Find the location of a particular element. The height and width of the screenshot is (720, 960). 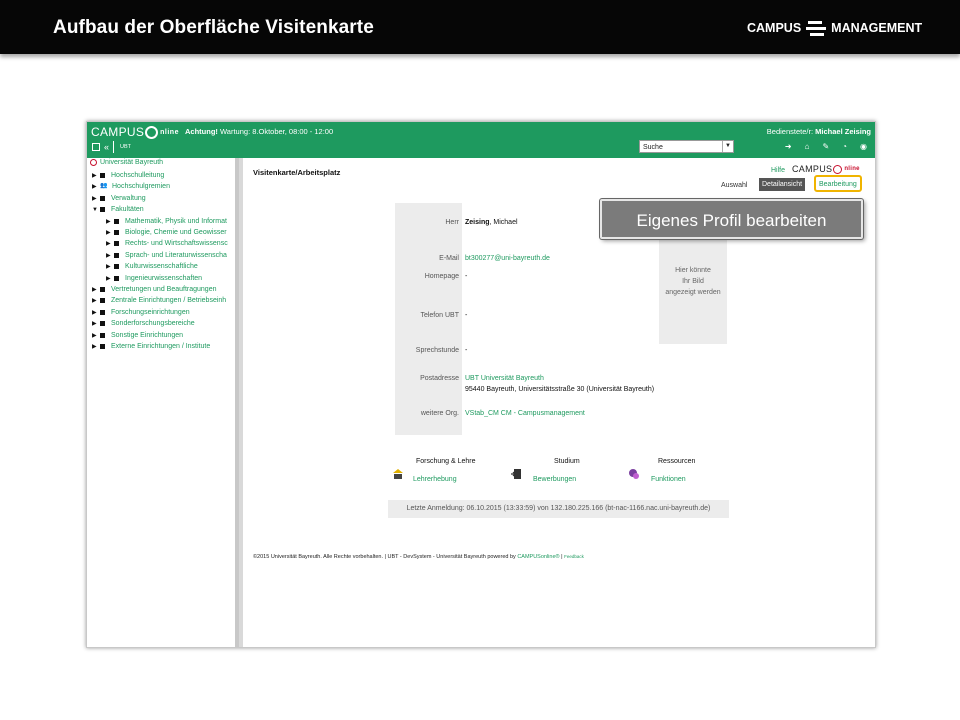

tree-item: ▶ Rechts- und Wirtschaftswissensc is located at coordinates (167, 243).